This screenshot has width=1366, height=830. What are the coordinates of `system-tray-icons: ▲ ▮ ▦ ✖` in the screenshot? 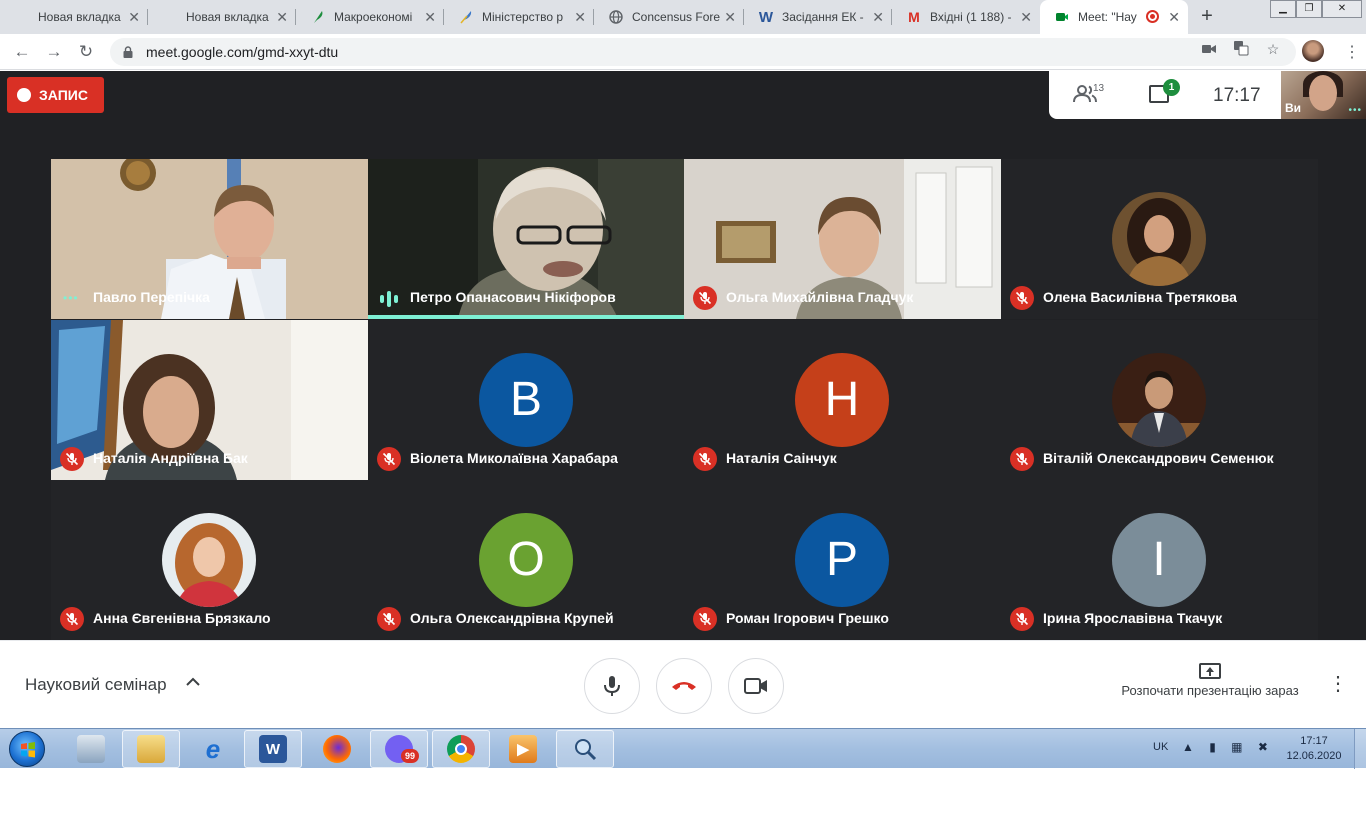 It's located at (1228, 747).